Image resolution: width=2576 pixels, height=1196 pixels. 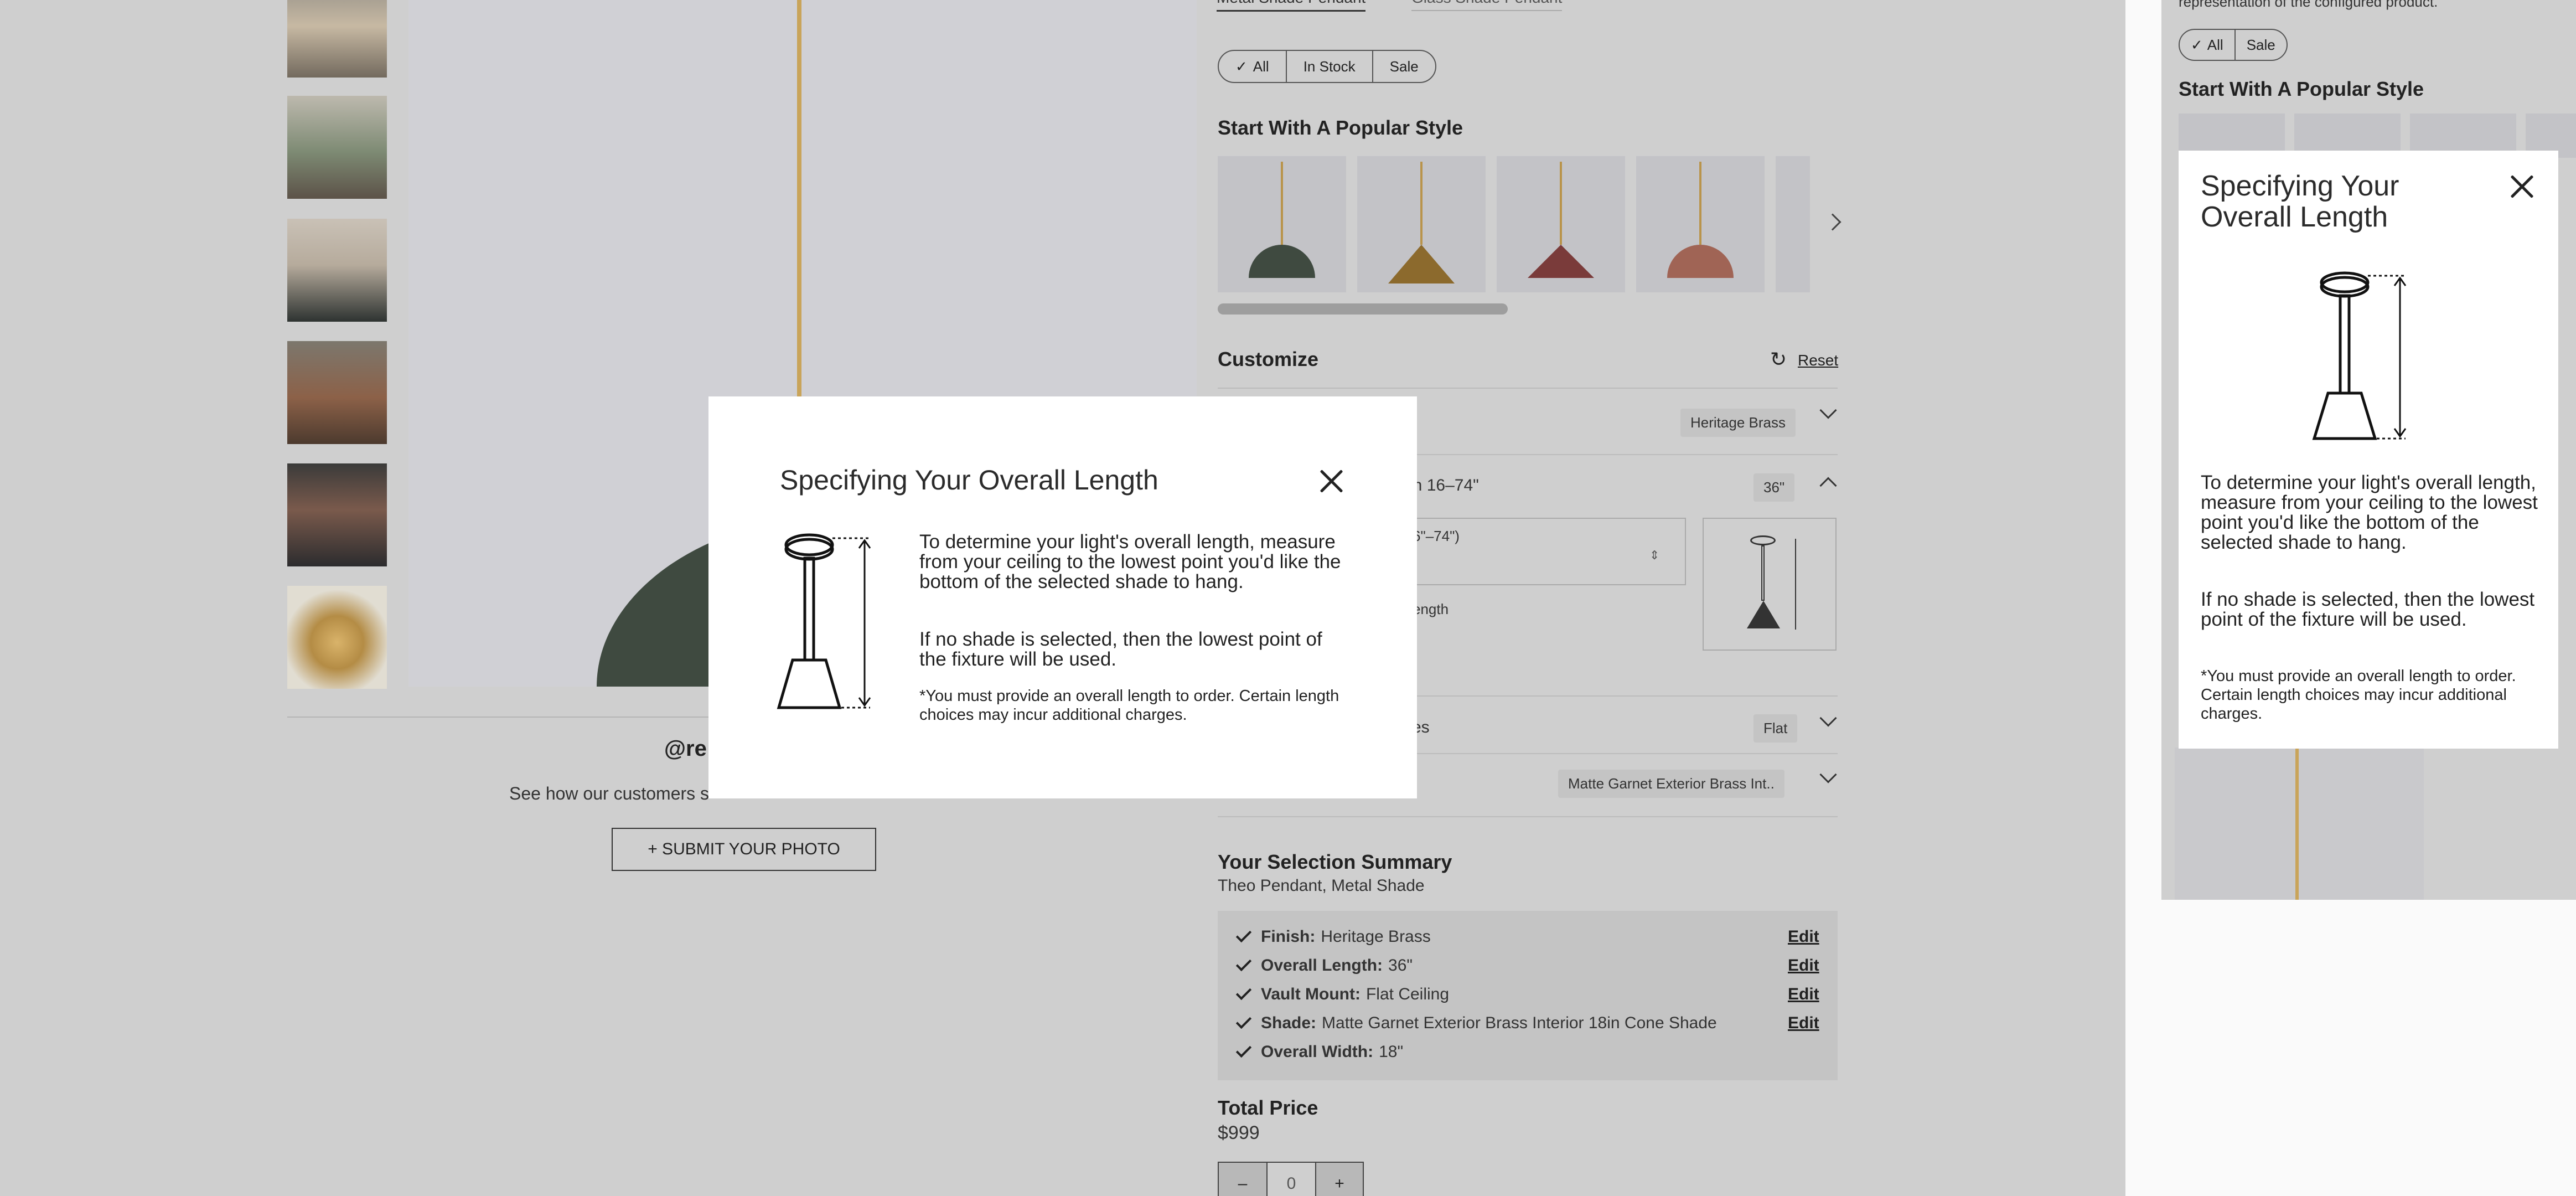 What do you see at coordinates (1335, 861) in the screenshot?
I see `summary-title: Your Selection Summary` at bounding box center [1335, 861].